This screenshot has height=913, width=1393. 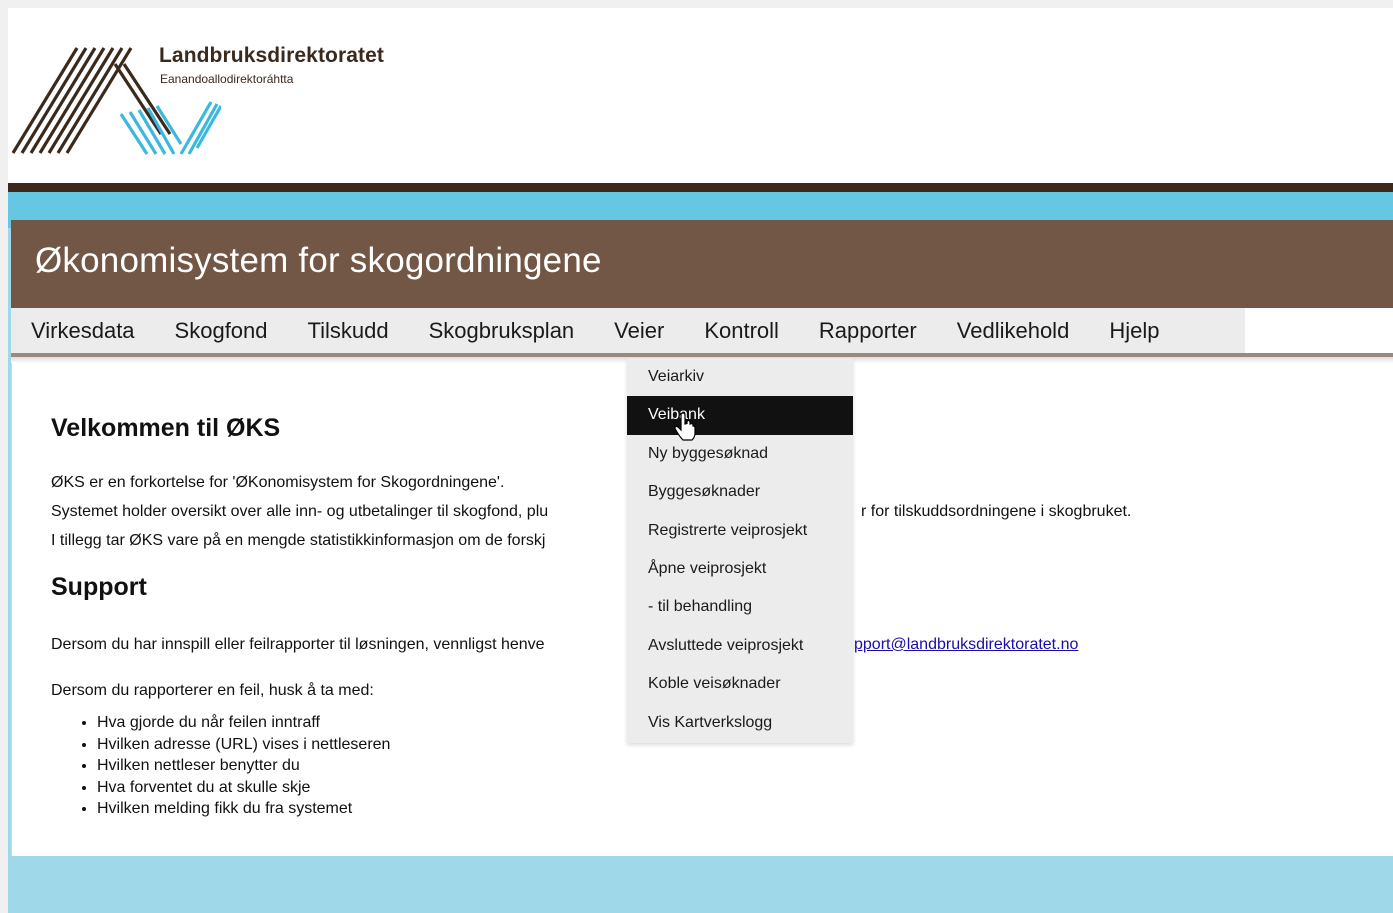 What do you see at coordinates (243, 766) in the screenshot?
I see `list-item: Hvilken nettleser benytter du` at bounding box center [243, 766].